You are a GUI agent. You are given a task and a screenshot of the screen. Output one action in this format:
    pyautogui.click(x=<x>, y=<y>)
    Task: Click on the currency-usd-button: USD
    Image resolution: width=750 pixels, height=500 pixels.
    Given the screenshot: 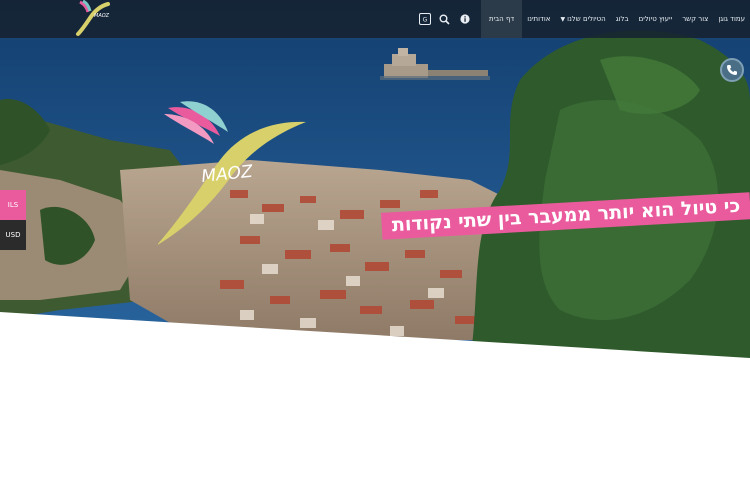 What is the action you would take?
    pyautogui.click(x=13, y=235)
    